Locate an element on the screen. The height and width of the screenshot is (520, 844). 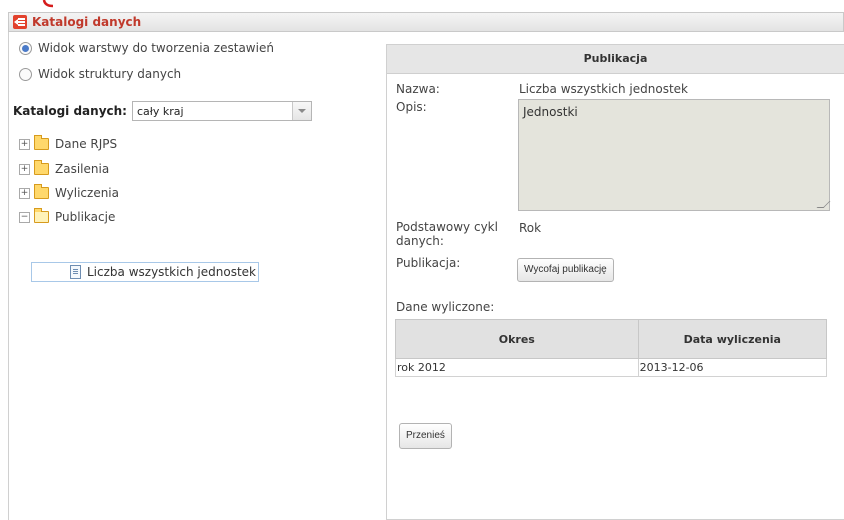
layer-view-option: Widok warstwy do tworzenia zestawień is located at coordinates (146, 48).